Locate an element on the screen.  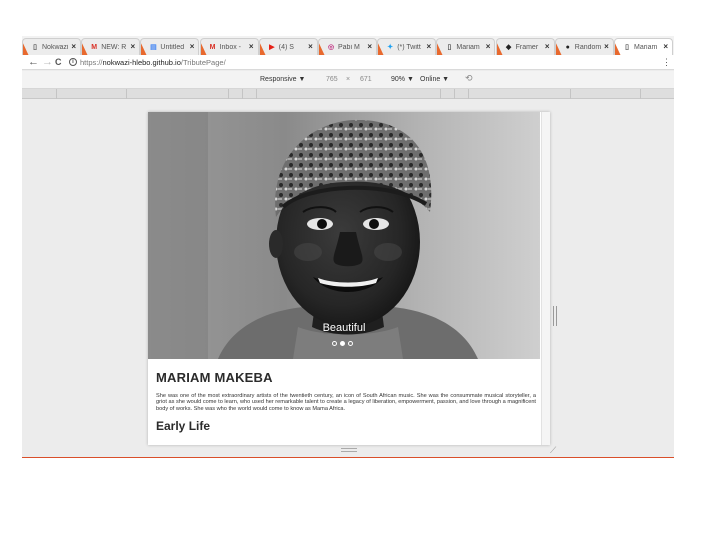
dimension-times: × is located at coordinates (348, 79).